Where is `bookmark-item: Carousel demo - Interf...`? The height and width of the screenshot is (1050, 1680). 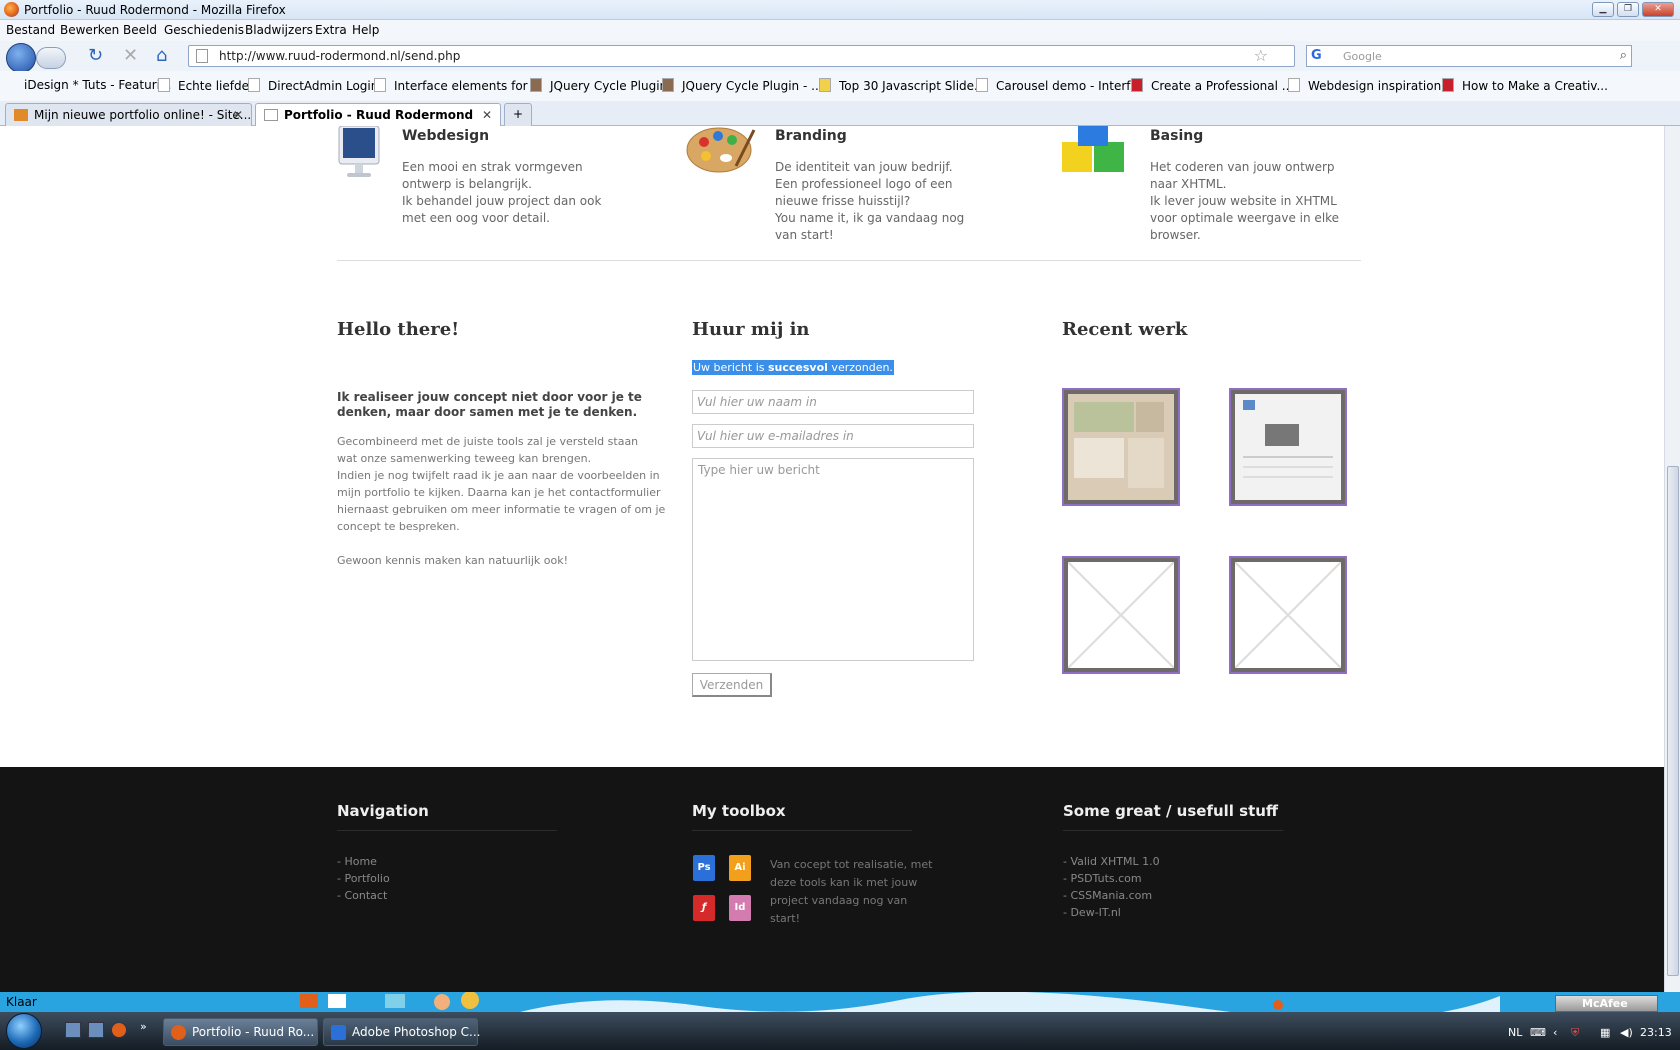 bookmark-item: Carousel demo - Interf... is located at coordinates (1058, 85).